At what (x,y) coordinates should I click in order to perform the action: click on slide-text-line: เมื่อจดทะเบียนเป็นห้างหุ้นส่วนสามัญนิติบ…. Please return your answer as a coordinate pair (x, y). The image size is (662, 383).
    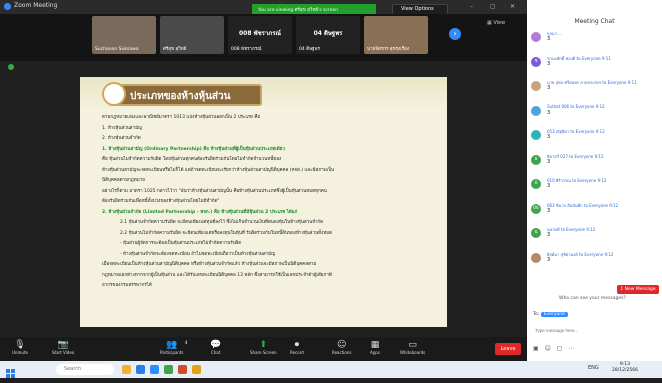
    Looking at the image, I should click on (209, 264).